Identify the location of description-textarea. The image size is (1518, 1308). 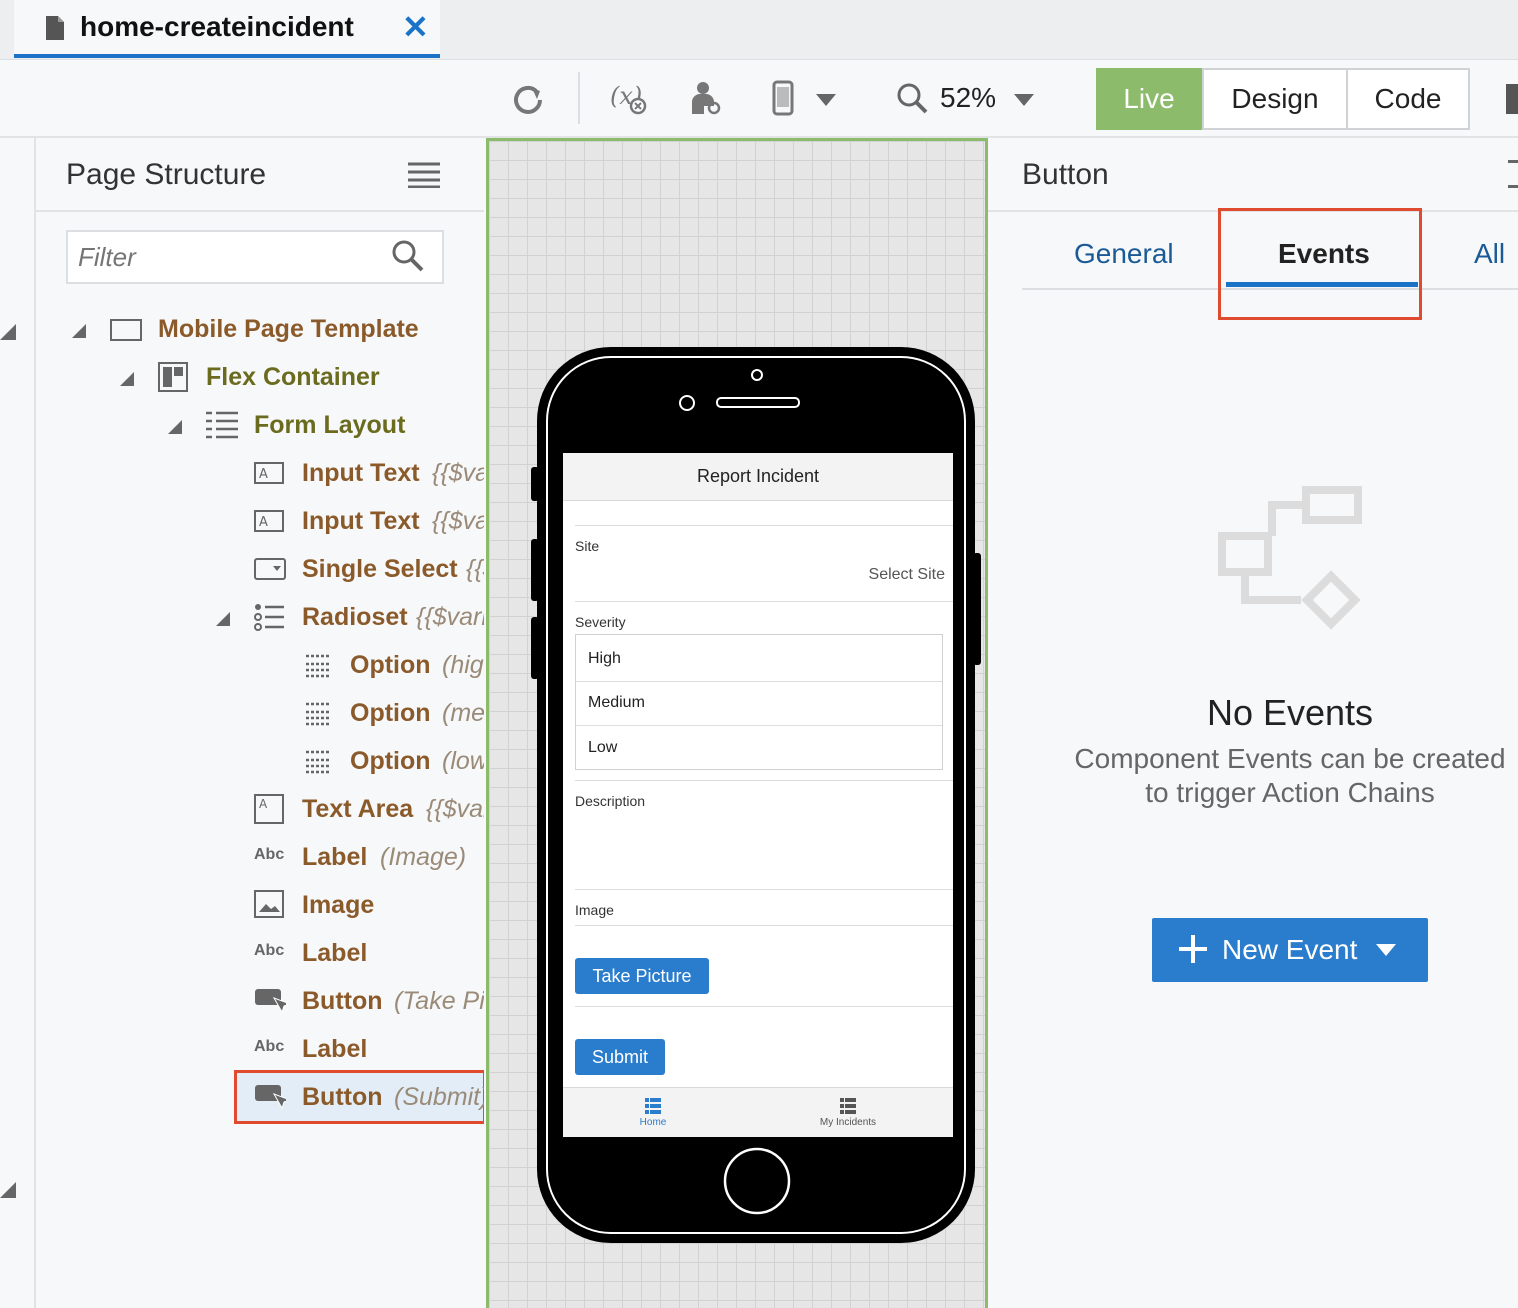
(759, 851).